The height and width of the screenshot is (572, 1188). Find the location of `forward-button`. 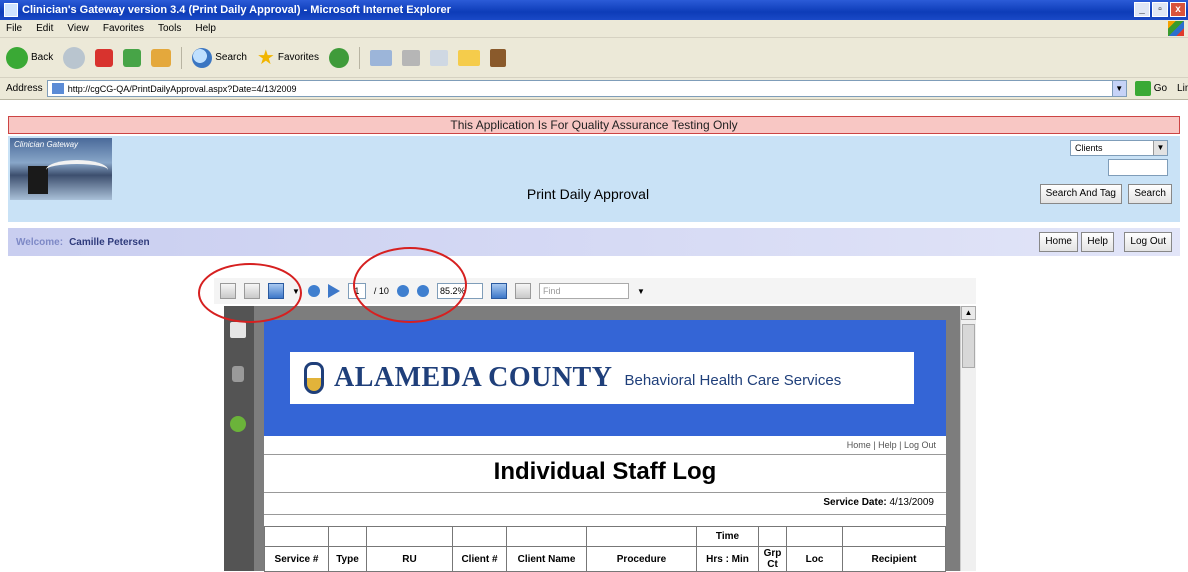

forward-button is located at coordinates (74, 57).